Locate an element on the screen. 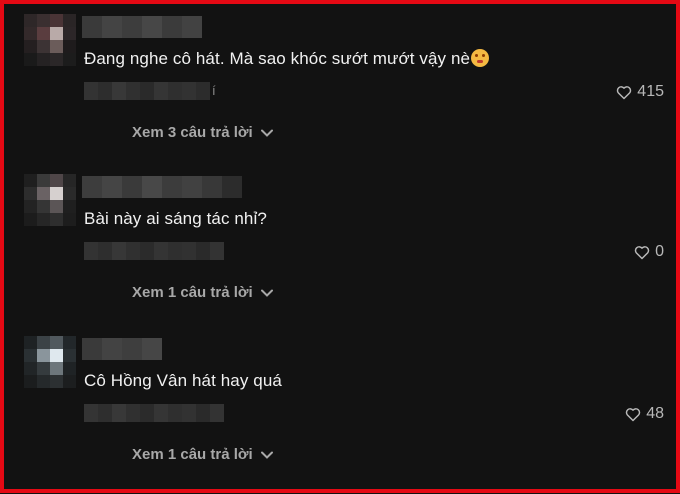 This screenshot has width=680, height=494. comment-text: Cô Hồng Vân hát hay quá is located at coordinates (183, 380).